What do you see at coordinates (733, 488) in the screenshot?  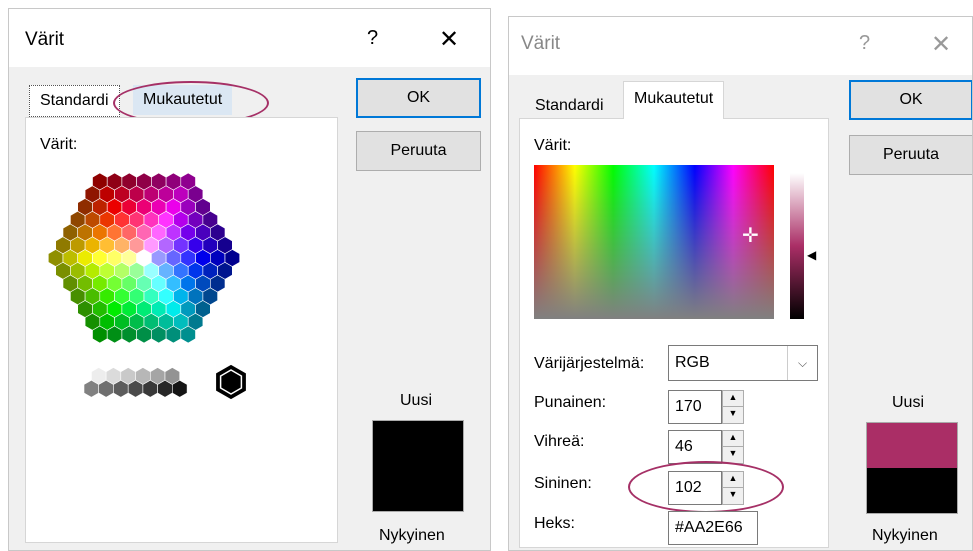 I see `blue-stepper: ▲ ▼` at bounding box center [733, 488].